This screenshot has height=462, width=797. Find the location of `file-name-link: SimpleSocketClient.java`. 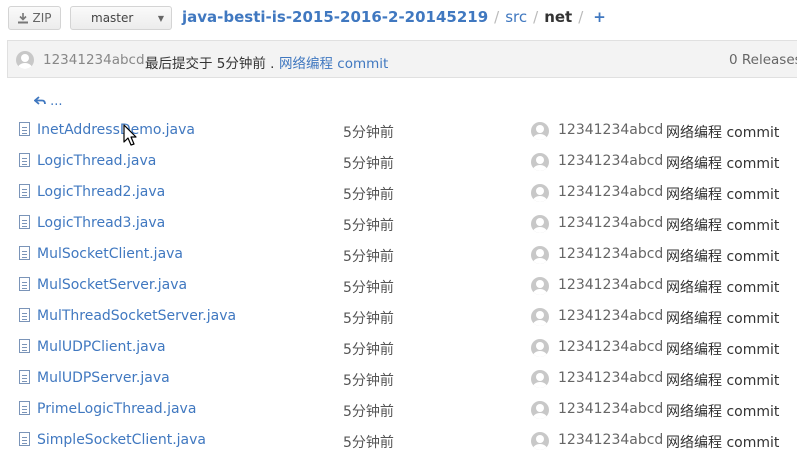

file-name-link: SimpleSocketClient.java is located at coordinates (121, 440).